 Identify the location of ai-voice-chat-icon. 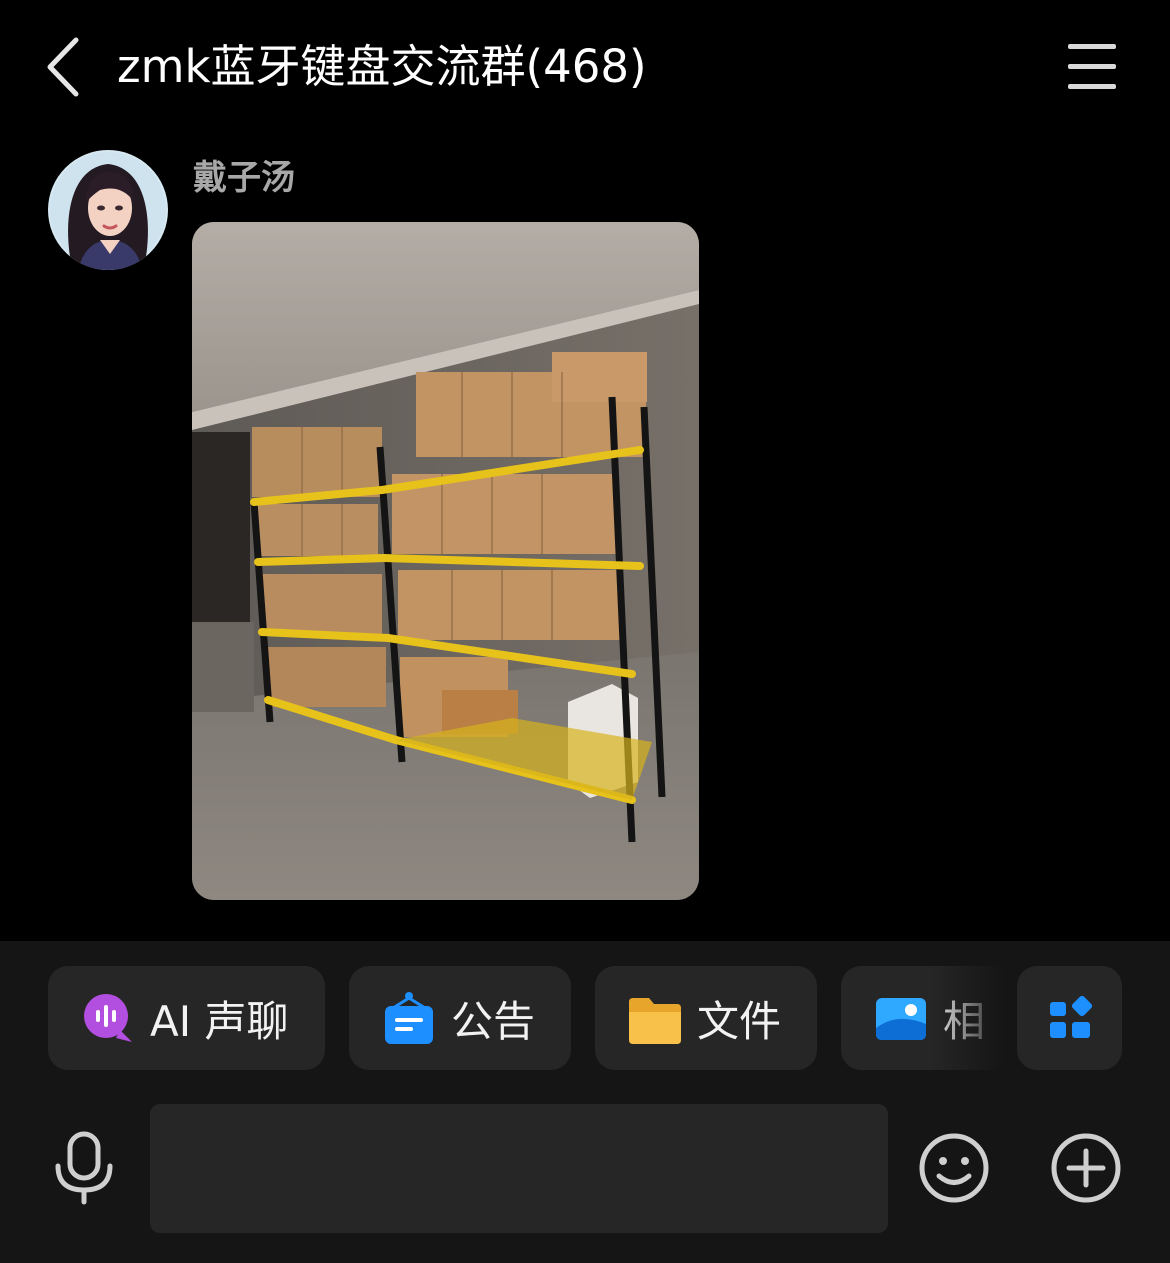
(108, 1018).